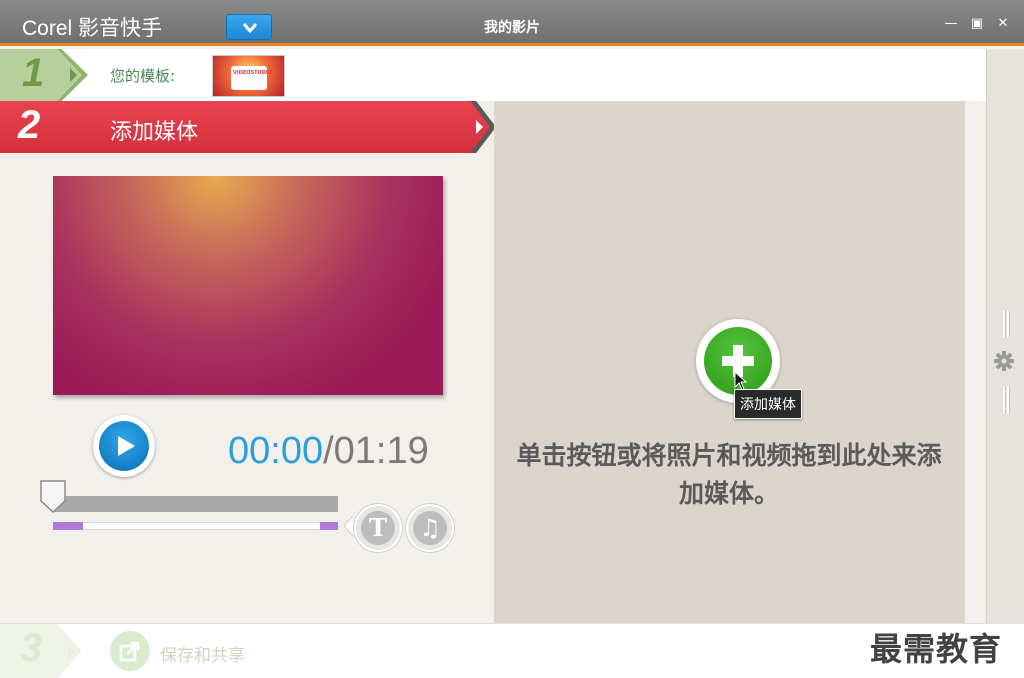 This screenshot has height=678, width=1024. What do you see at coordinates (512, 28) in the screenshot?
I see `window-title: 我的影片` at bounding box center [512, 28].